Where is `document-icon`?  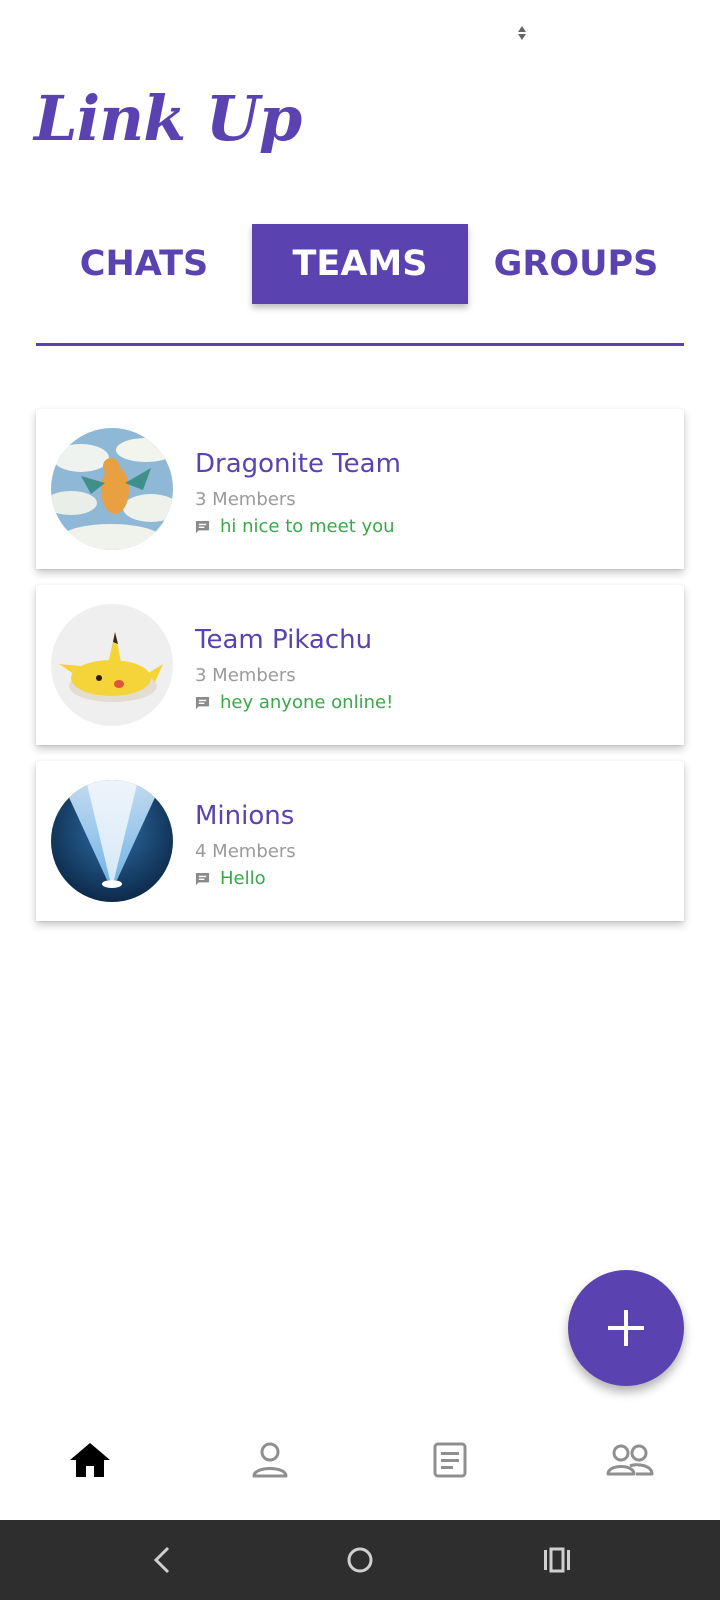 document-icon is located at coordinates (450, 1460).